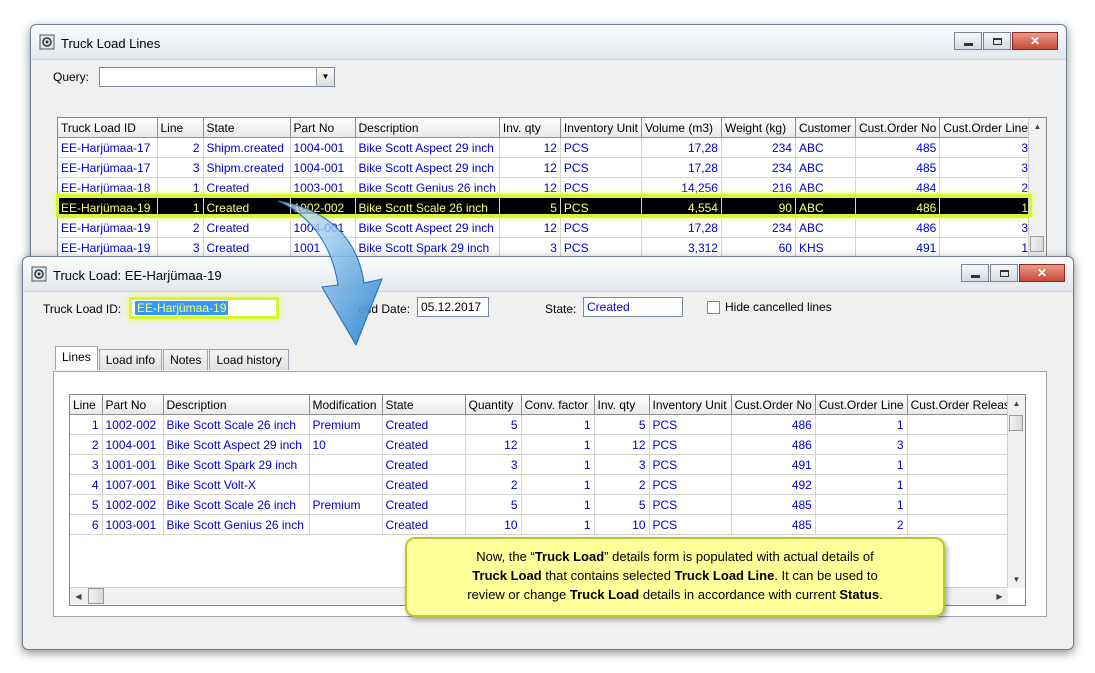 The image size is (1095, 673). What do you see at coordinates (133, 504) in the screenshot?
I see `table-cell: 1002-002` at bounding box center [133, 504].